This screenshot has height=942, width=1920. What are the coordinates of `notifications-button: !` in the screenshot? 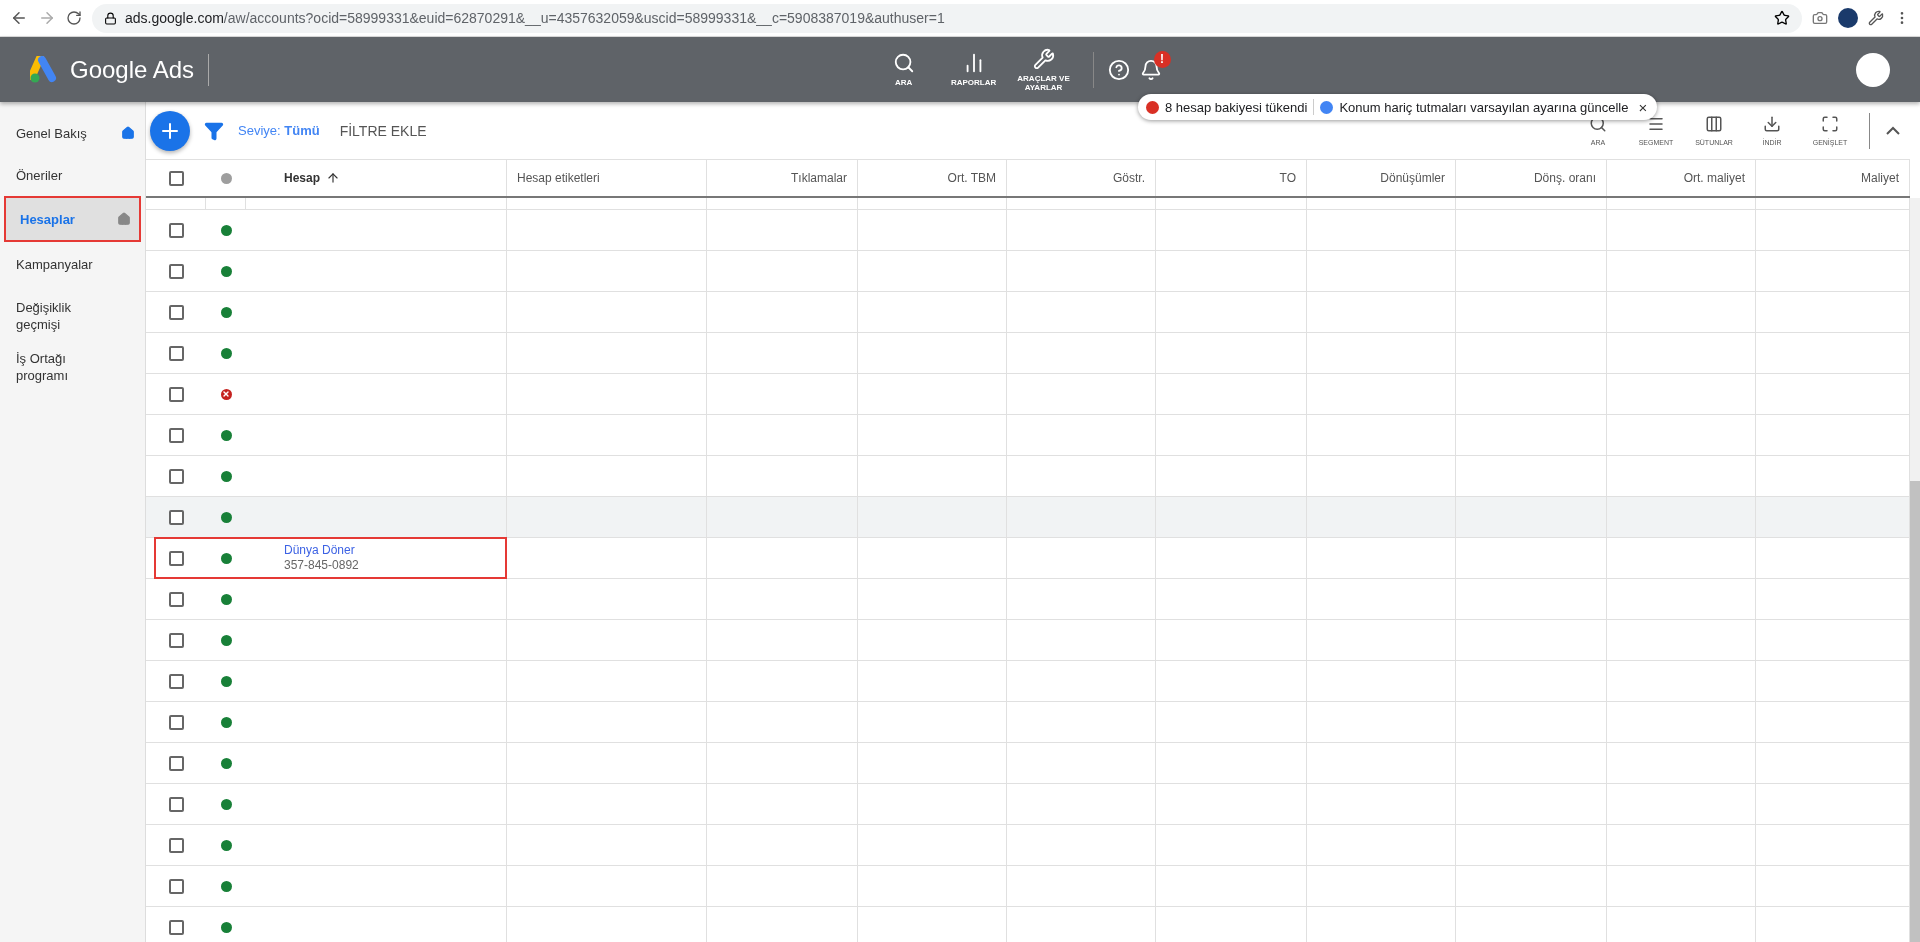 It's located at (1155, 65).